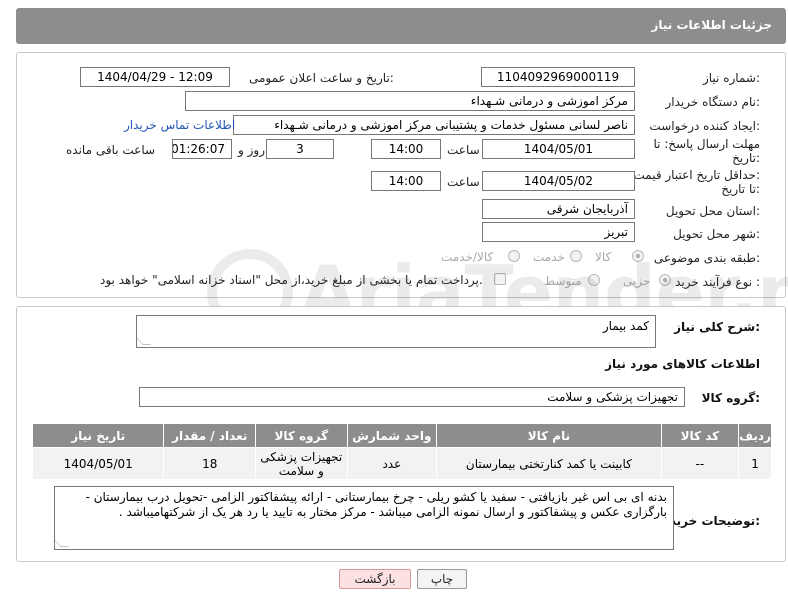 Image resolution: width=788 pixels, height=606 pixels. Describe the element at coordinates (717, 327) in the screenshot. I see `description-label: شرح کلی نیاز:` at that location.